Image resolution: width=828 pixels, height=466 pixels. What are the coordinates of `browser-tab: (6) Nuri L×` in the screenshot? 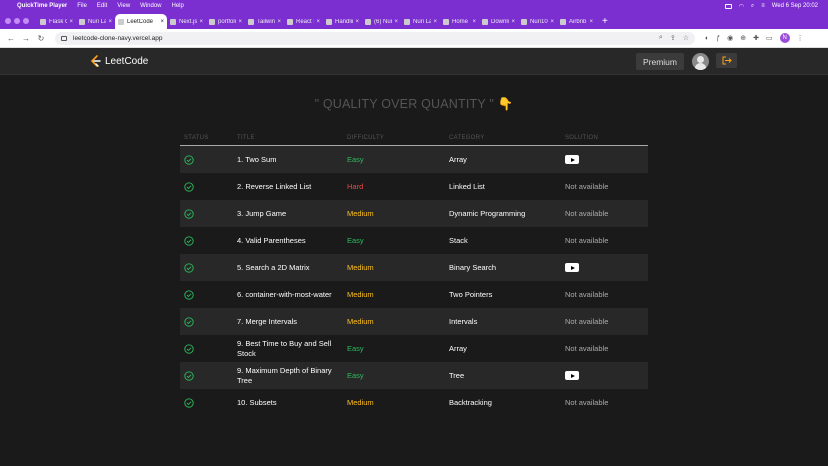 It's located at (381, 21).